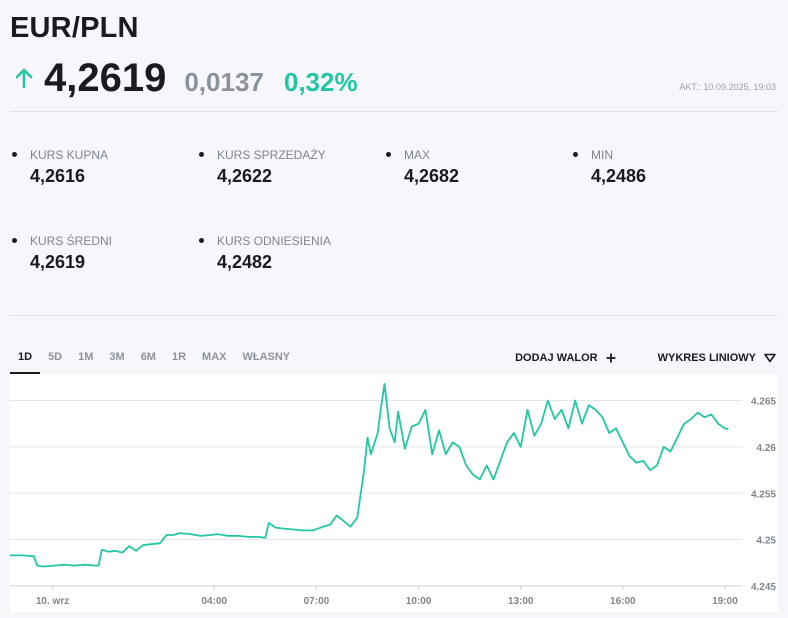  I want to click on stat-label: KURS ODNIESIENIA, so click(274, 241).